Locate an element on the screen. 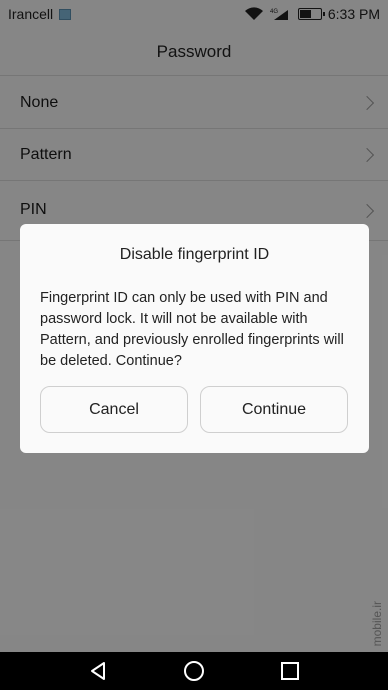 The image size is (388, 690). back-button is located at coordinates (98, 671).